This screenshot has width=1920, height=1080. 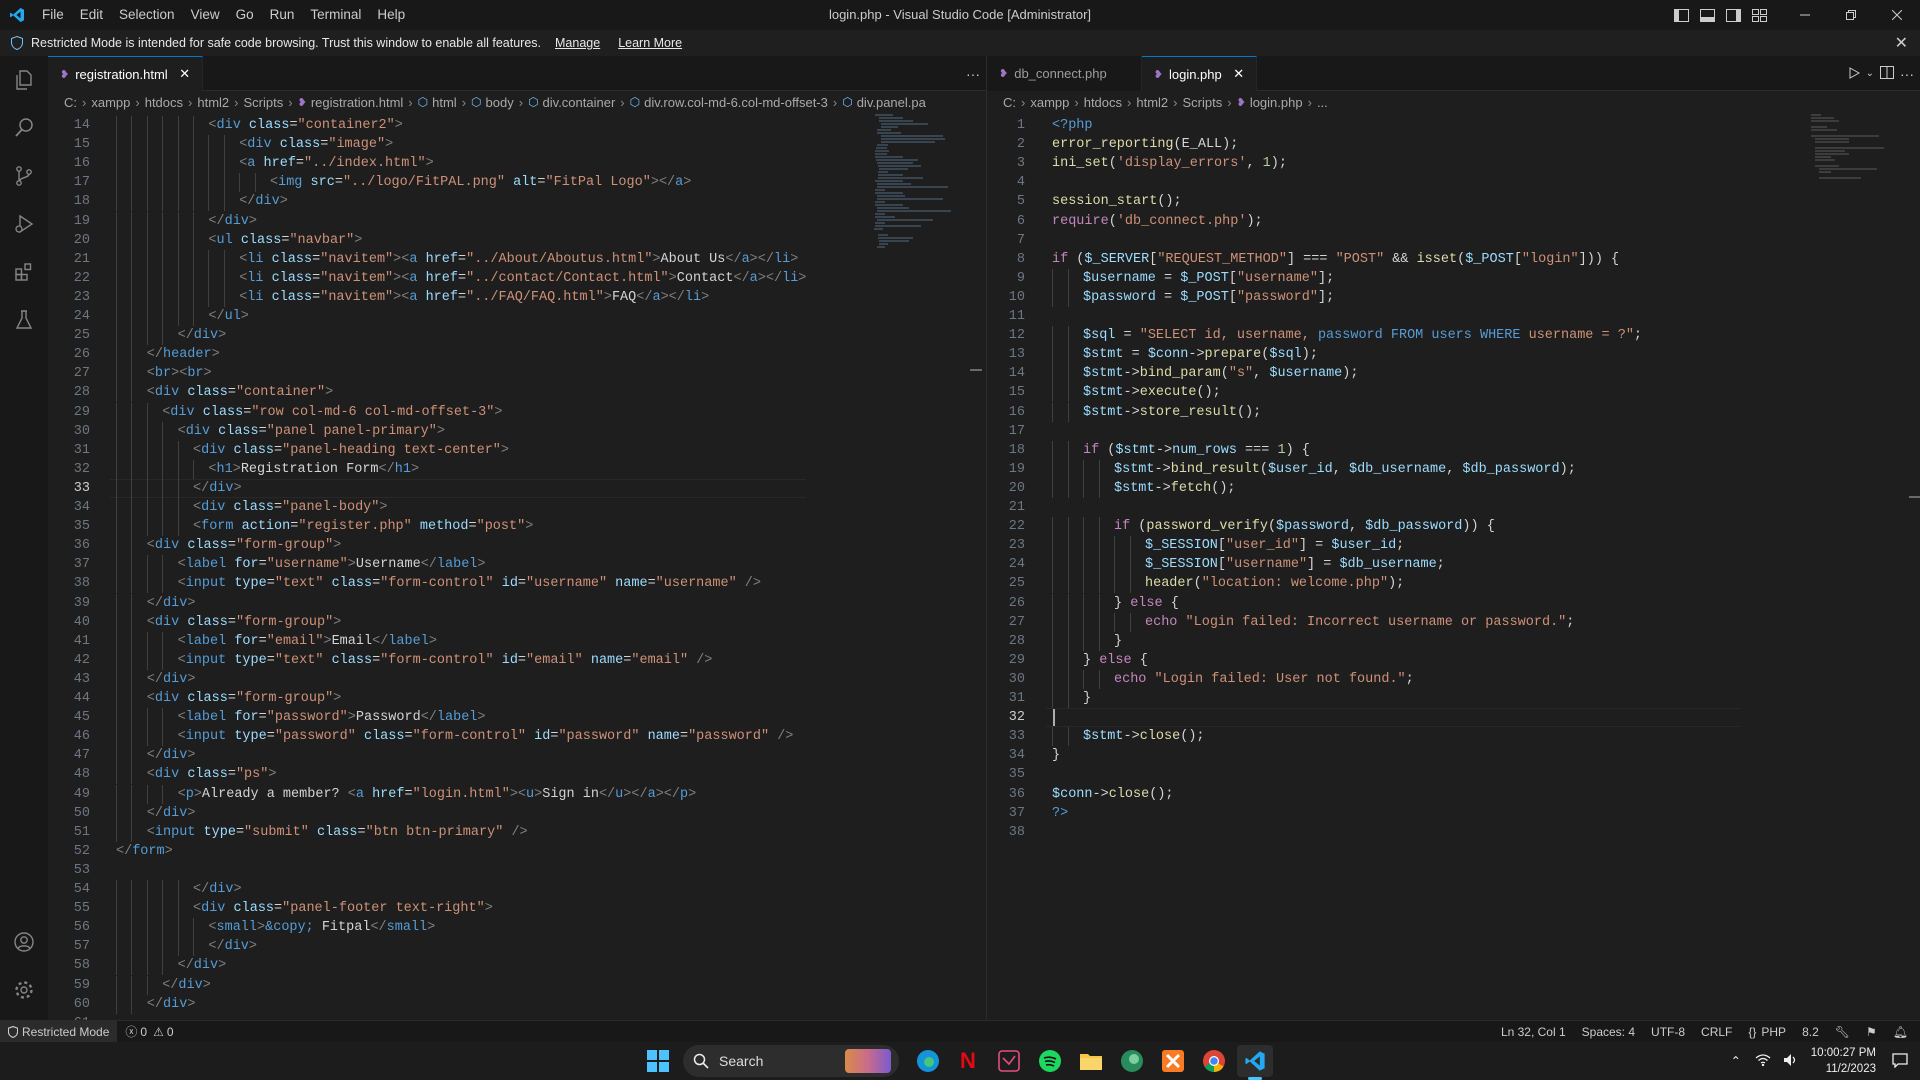 I want to click on breadcrumb-item: › ⬡ div.container, so click(x=565, y=102).